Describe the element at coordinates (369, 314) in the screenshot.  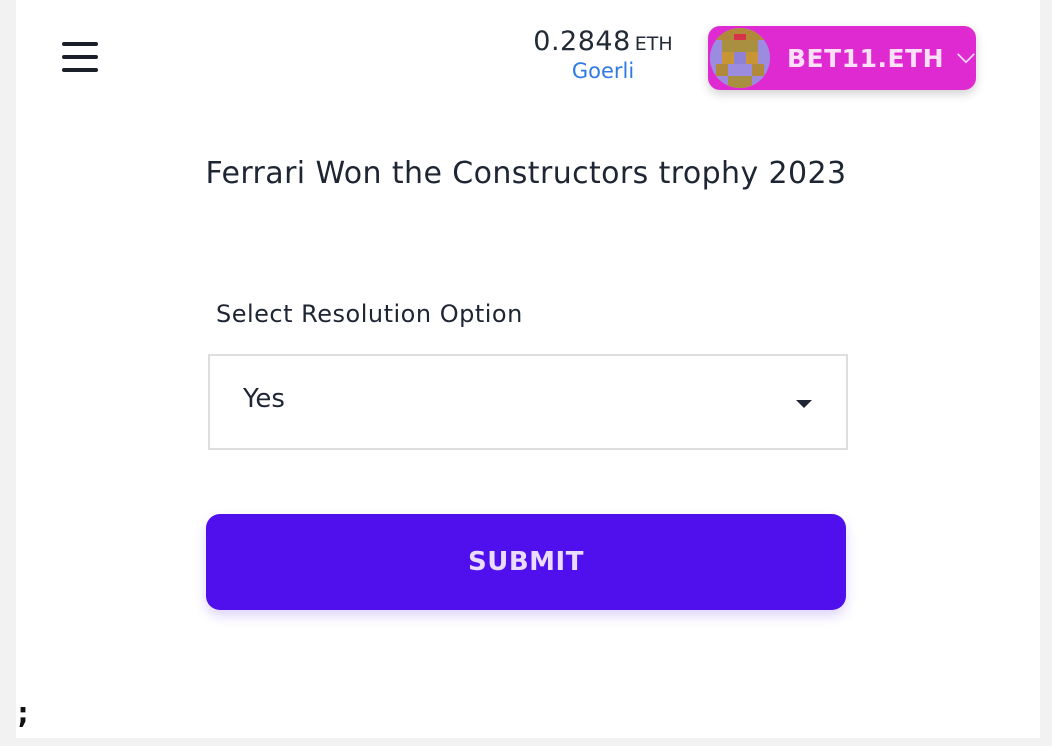
I see `resolution-label: Select Resolution Option` at that location.